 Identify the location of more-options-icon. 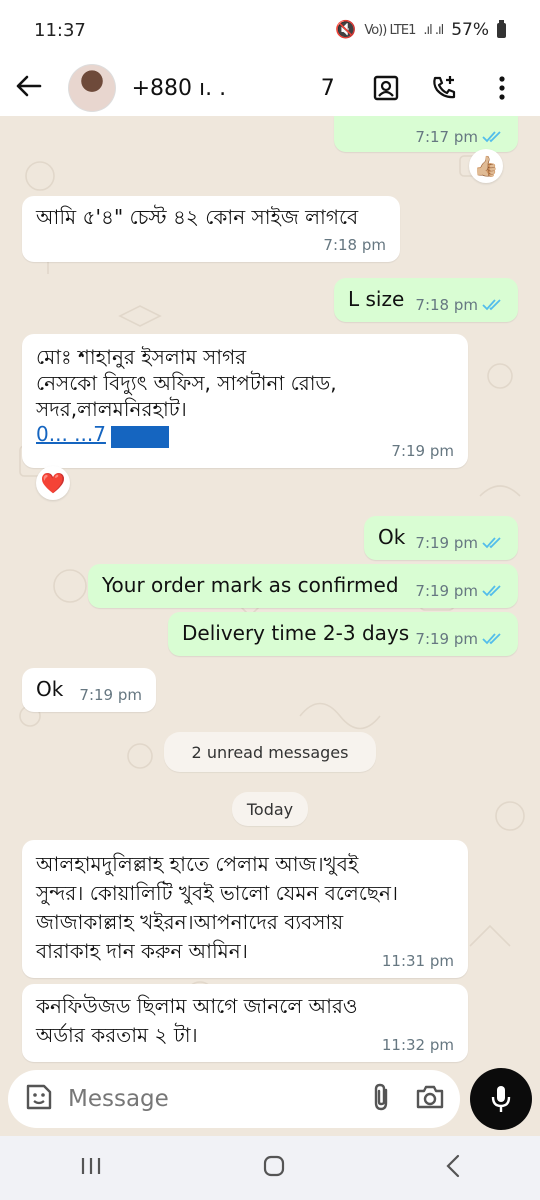
(502, 88).